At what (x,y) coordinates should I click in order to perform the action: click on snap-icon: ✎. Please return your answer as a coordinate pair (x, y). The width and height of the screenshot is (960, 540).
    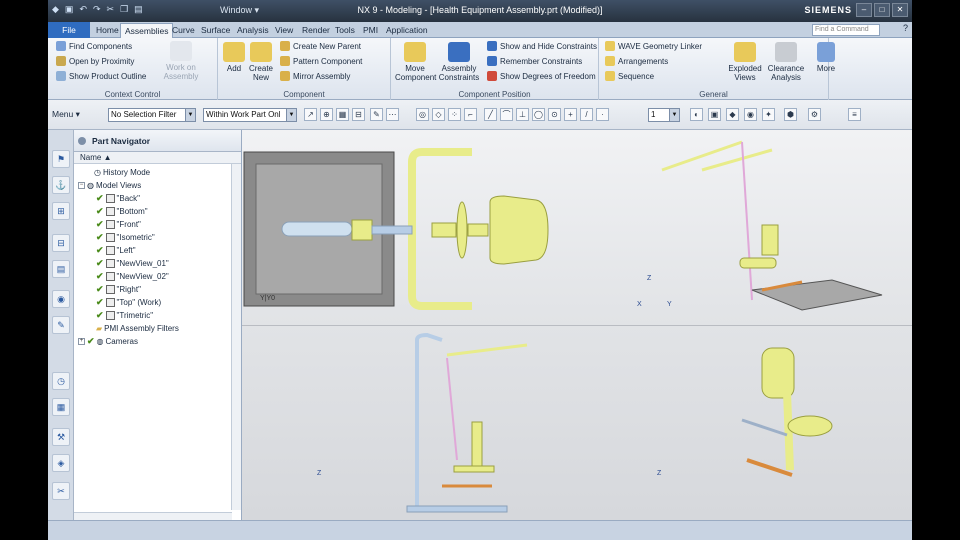
    Looking at the image, I should click on (376, 114).